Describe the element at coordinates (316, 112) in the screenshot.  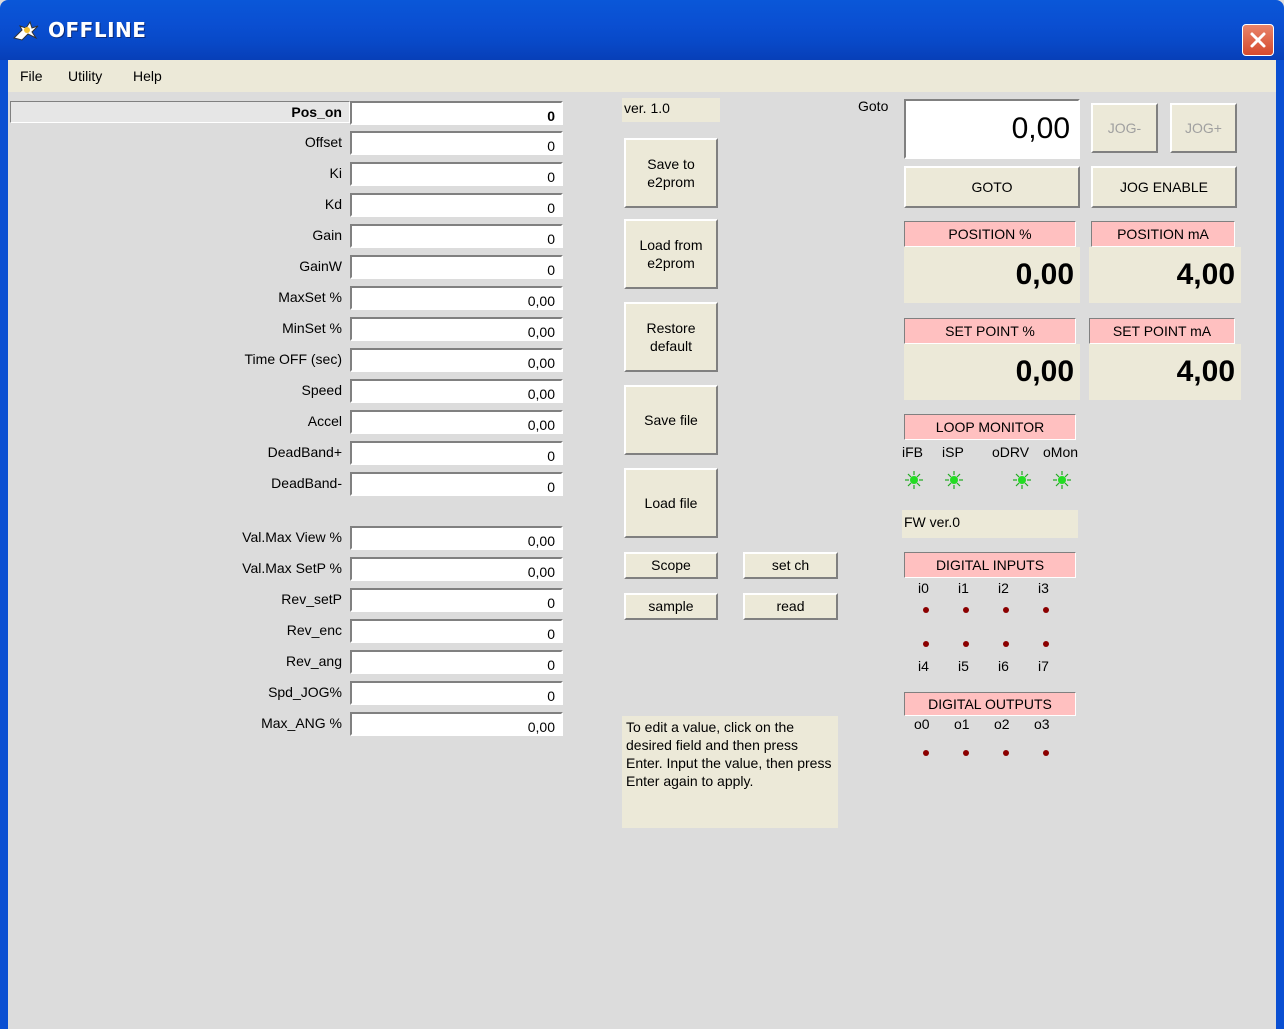
I see `pos-on-label: Pos_on` at that location.